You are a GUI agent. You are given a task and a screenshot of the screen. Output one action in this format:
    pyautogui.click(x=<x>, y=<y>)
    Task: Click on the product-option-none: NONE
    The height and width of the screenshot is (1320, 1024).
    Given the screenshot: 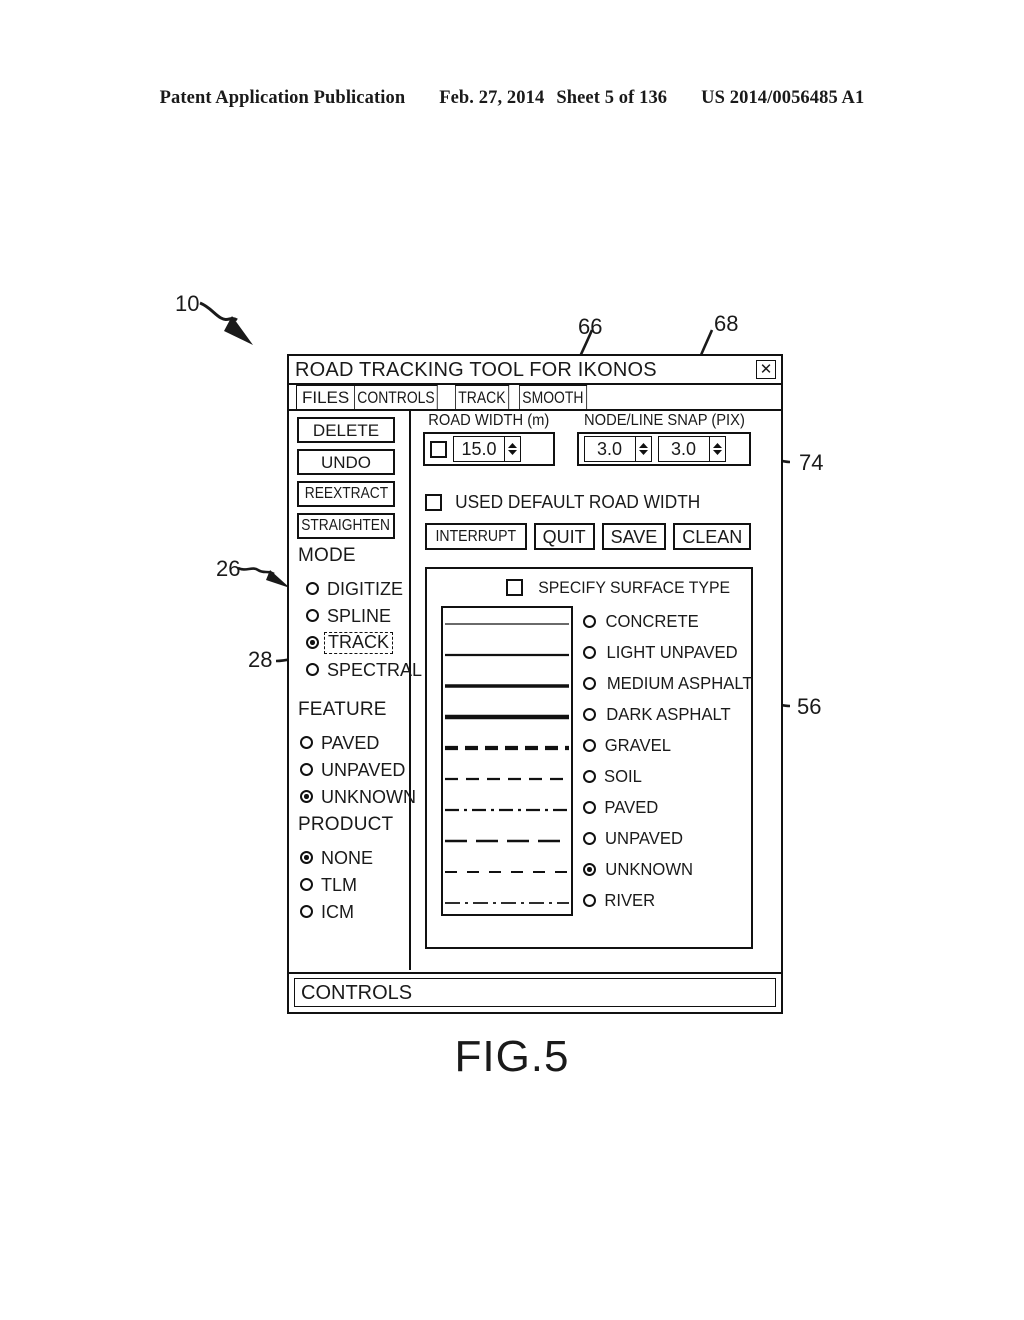 What is the action you would take?
    pyautogui.click(x=354, y=857)
    